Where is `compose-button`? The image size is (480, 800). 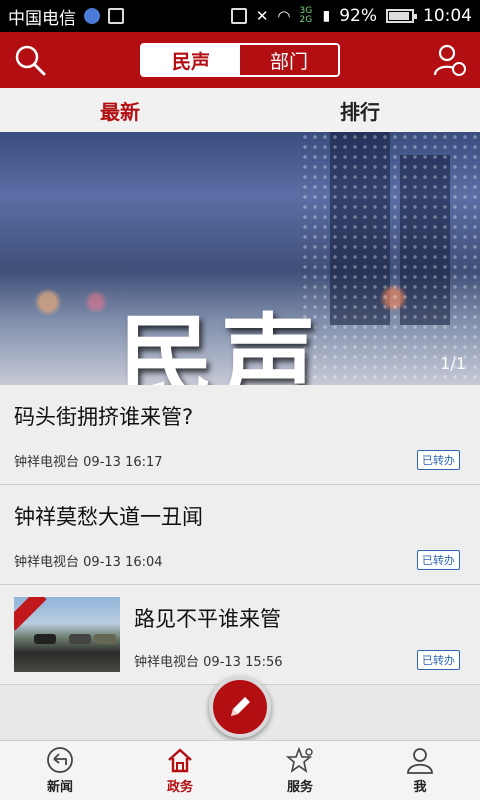
compose-button is located at coordinates (240, 707).